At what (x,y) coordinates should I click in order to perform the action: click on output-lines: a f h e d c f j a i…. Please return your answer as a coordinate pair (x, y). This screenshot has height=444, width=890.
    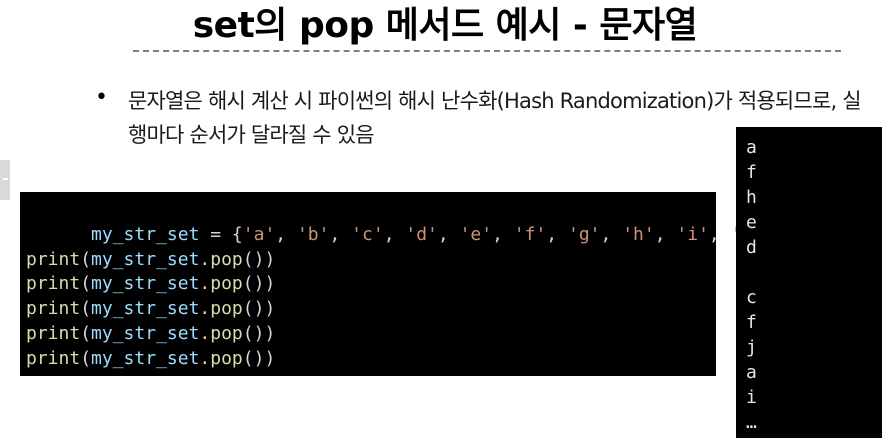
    Looking at the image, I should click on (809, 285).